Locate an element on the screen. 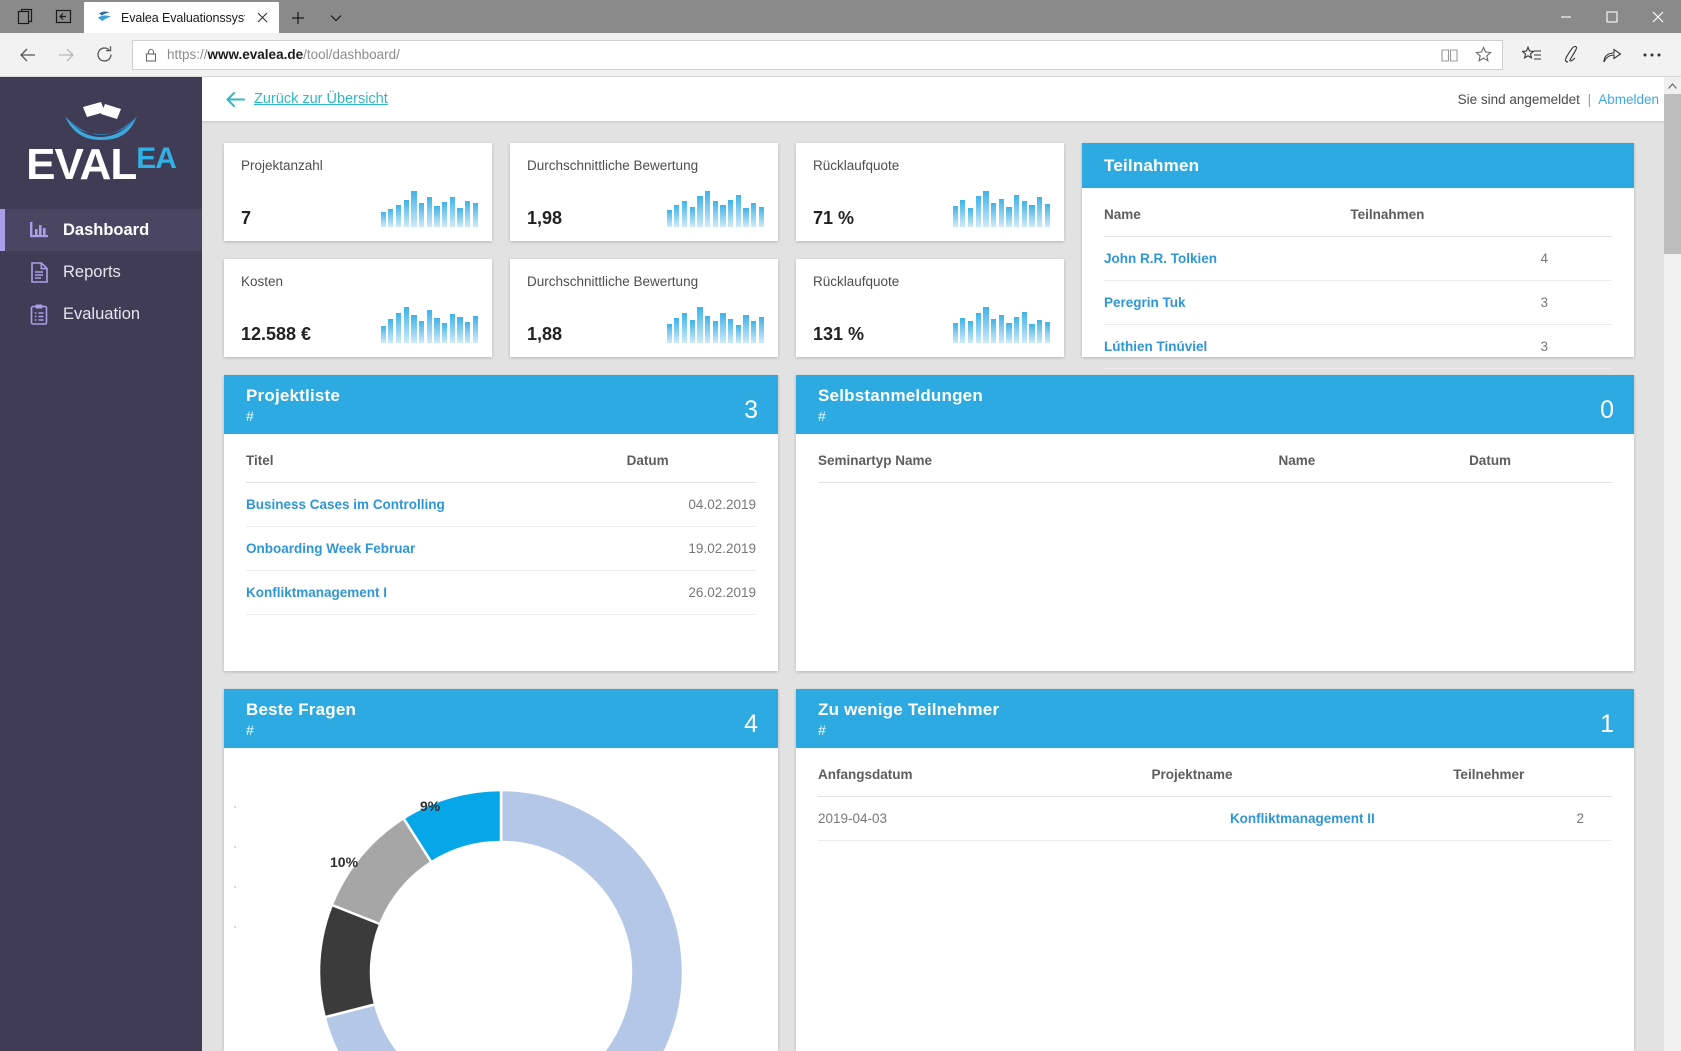 The height and width of the screenshot is (1051, 1681). star-icon is located at coordinates (1483, 55).